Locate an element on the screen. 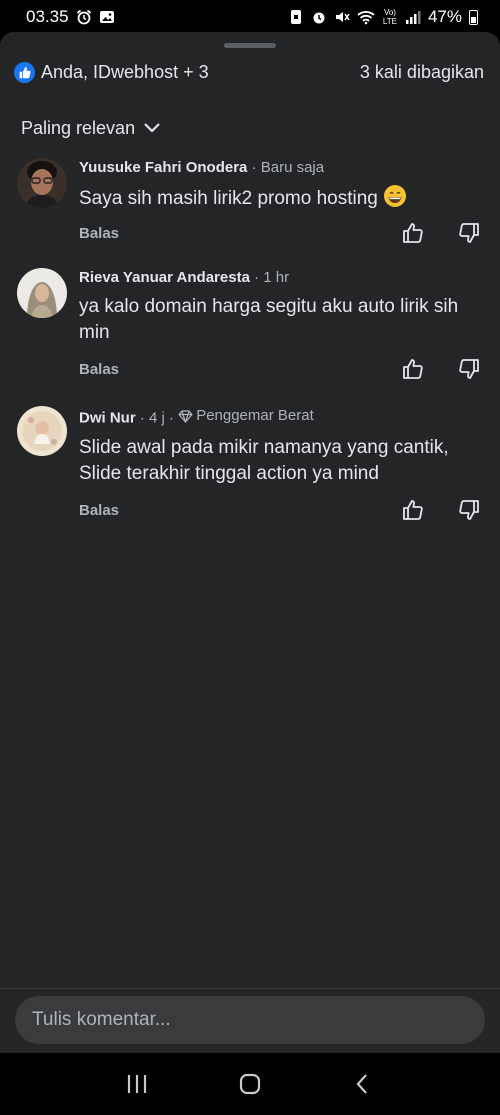 This screenshot has height=1115, width=500. drag-handle is located at coordinates (250, 45).